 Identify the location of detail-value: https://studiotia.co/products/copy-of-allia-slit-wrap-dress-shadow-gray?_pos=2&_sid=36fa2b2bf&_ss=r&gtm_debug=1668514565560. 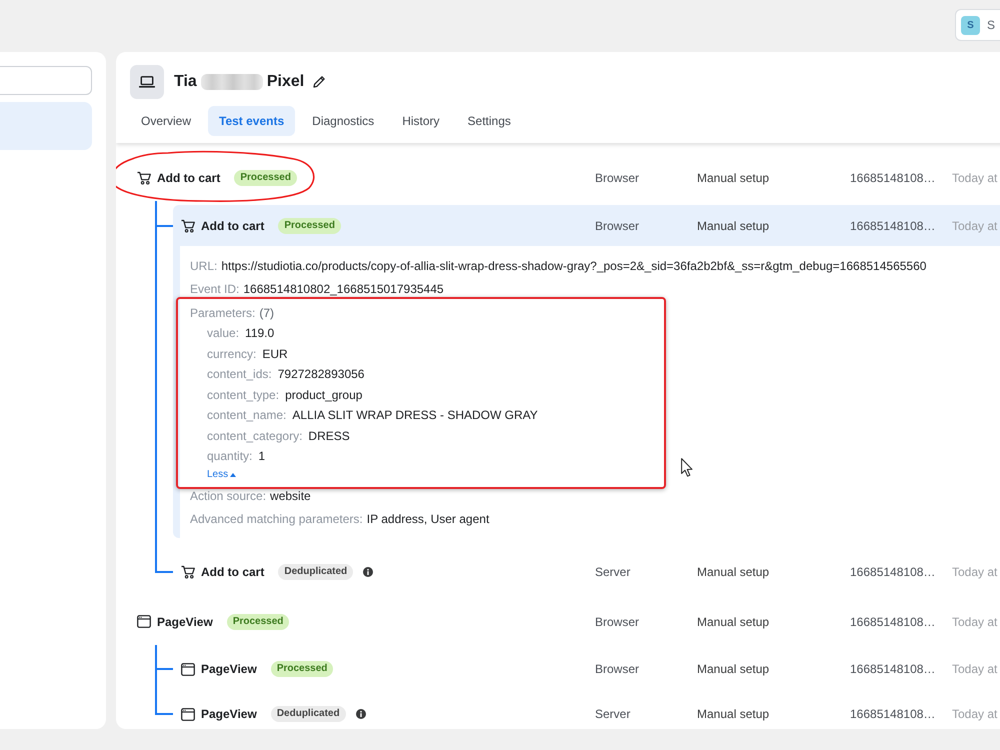
(573, 265).